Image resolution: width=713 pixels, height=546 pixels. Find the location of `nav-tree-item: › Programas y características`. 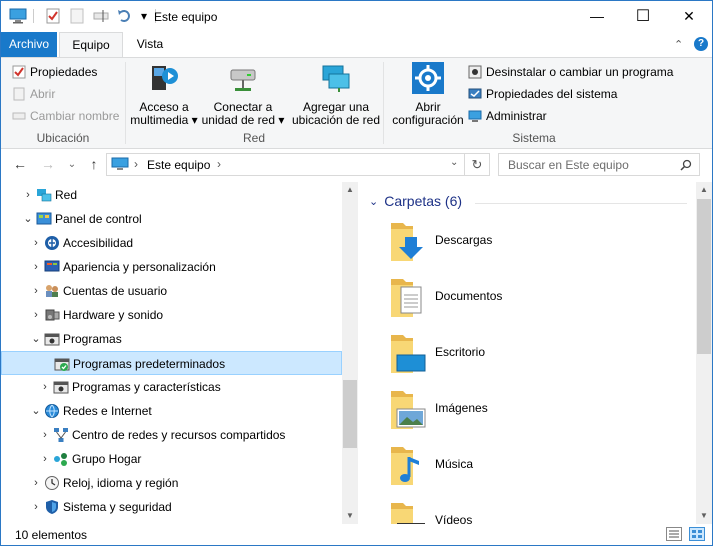

nav-tree-item: › Programas y características is located at coordinates (171, 387).